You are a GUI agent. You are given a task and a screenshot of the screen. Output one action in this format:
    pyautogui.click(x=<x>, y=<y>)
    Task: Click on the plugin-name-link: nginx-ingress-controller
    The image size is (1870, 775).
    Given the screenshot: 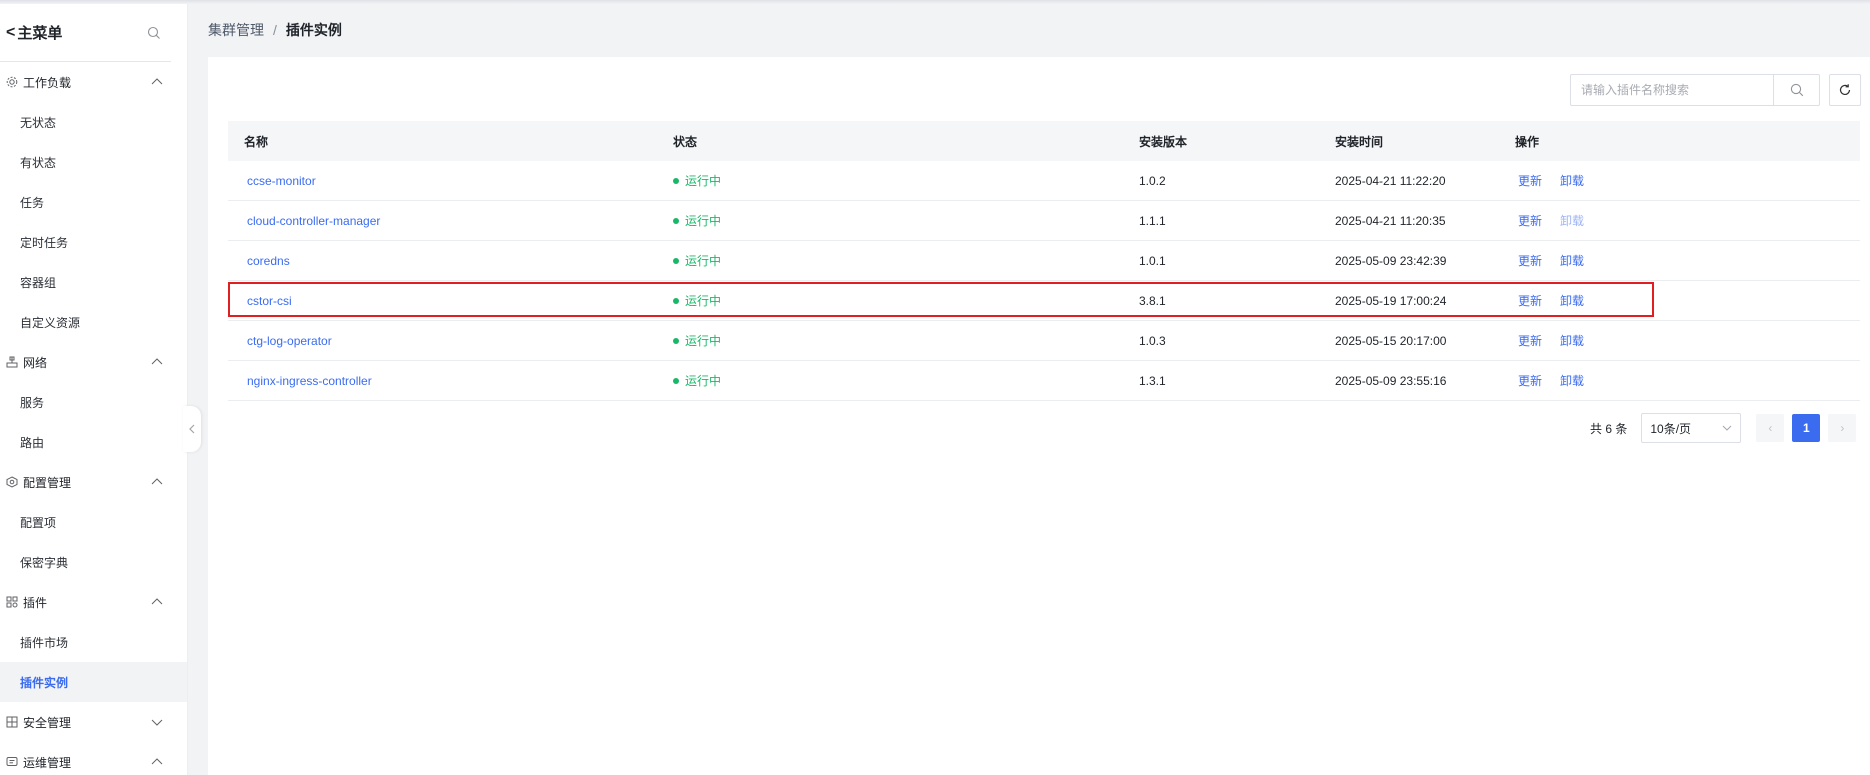 What is the action you would take?
    pyautogui.click(x=309, y=381)
    